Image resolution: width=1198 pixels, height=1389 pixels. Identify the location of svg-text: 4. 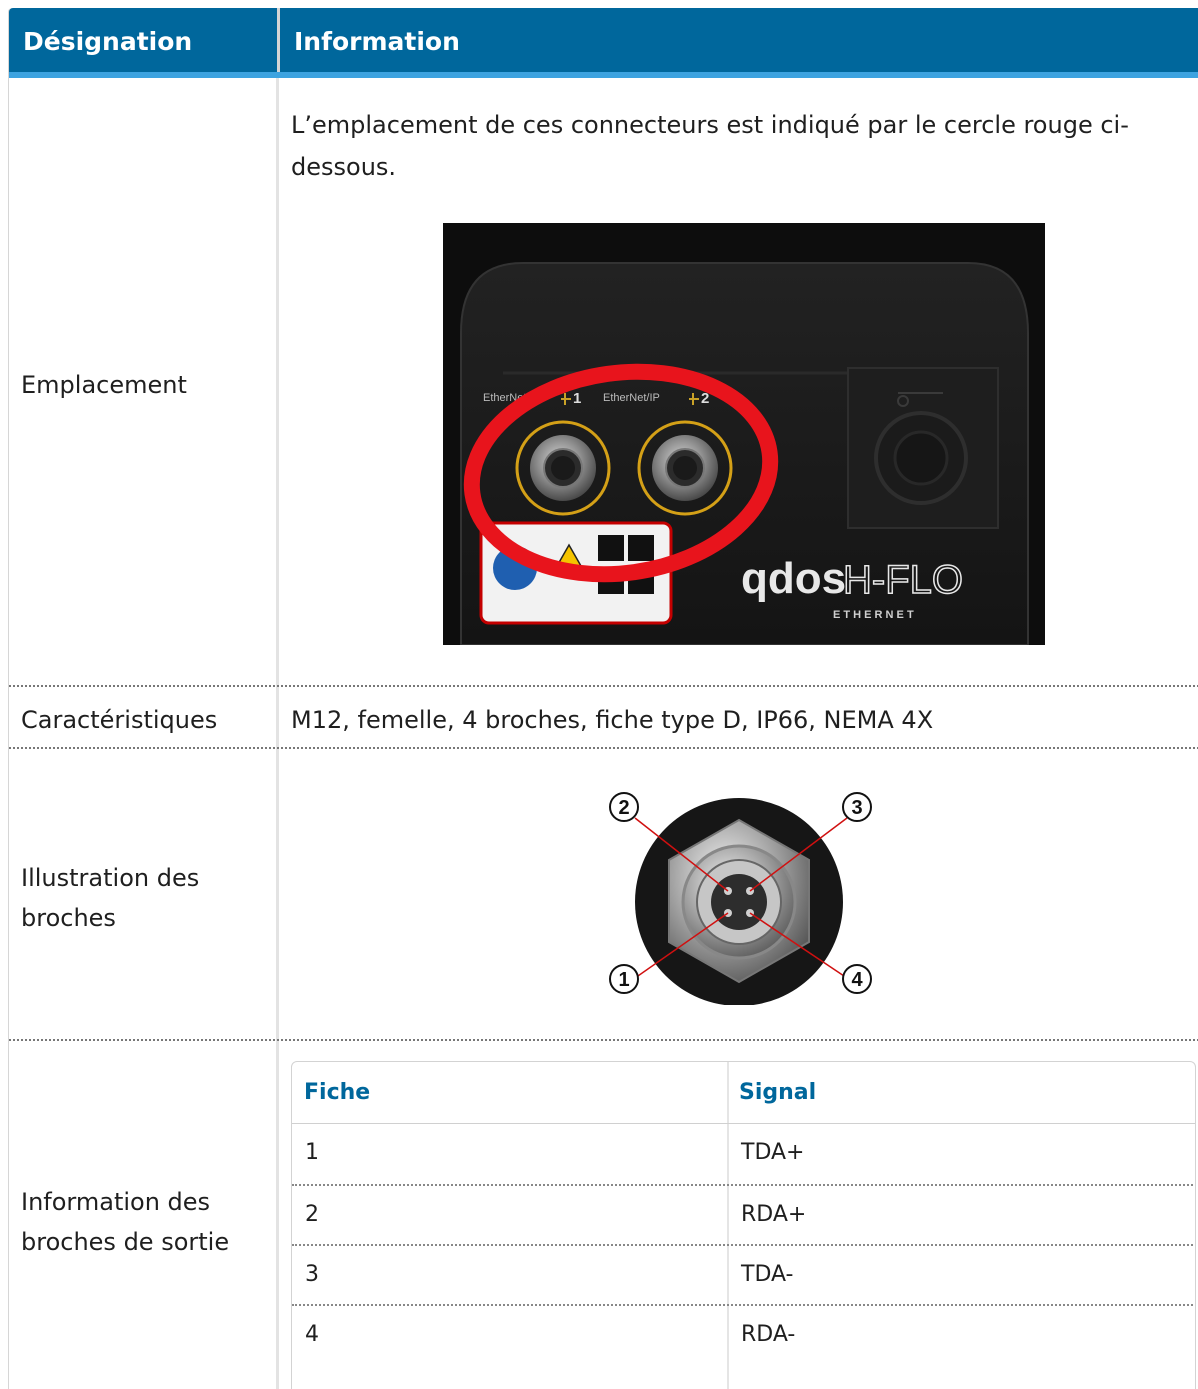
(857, 980).